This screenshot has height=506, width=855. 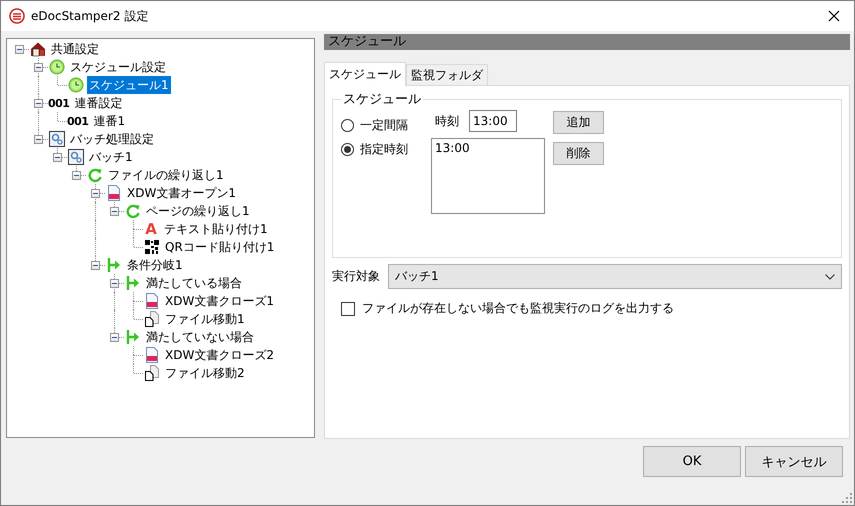 What do you see at coordinates (834, 16) in the screenshot?
I see `close-icon` at bounding box center [834, 16].